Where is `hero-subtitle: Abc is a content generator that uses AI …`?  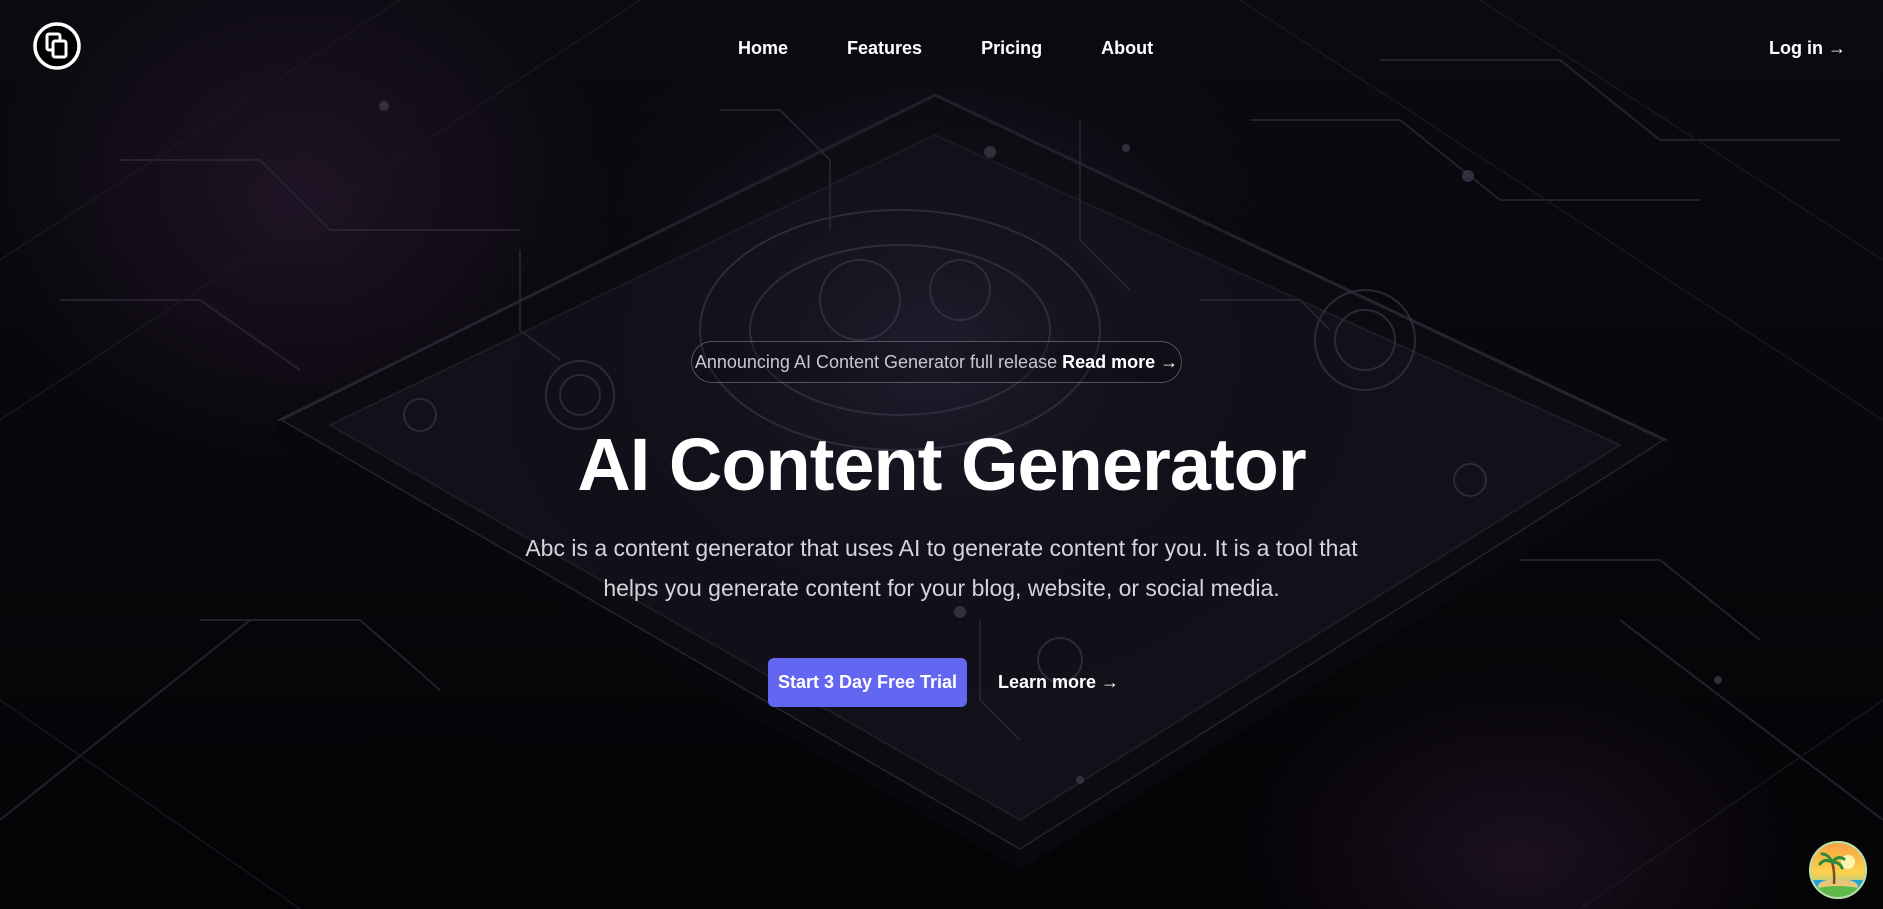 hero-subtitle: Abc is a content generator that uses AI … is located at coordinates (941, 568).